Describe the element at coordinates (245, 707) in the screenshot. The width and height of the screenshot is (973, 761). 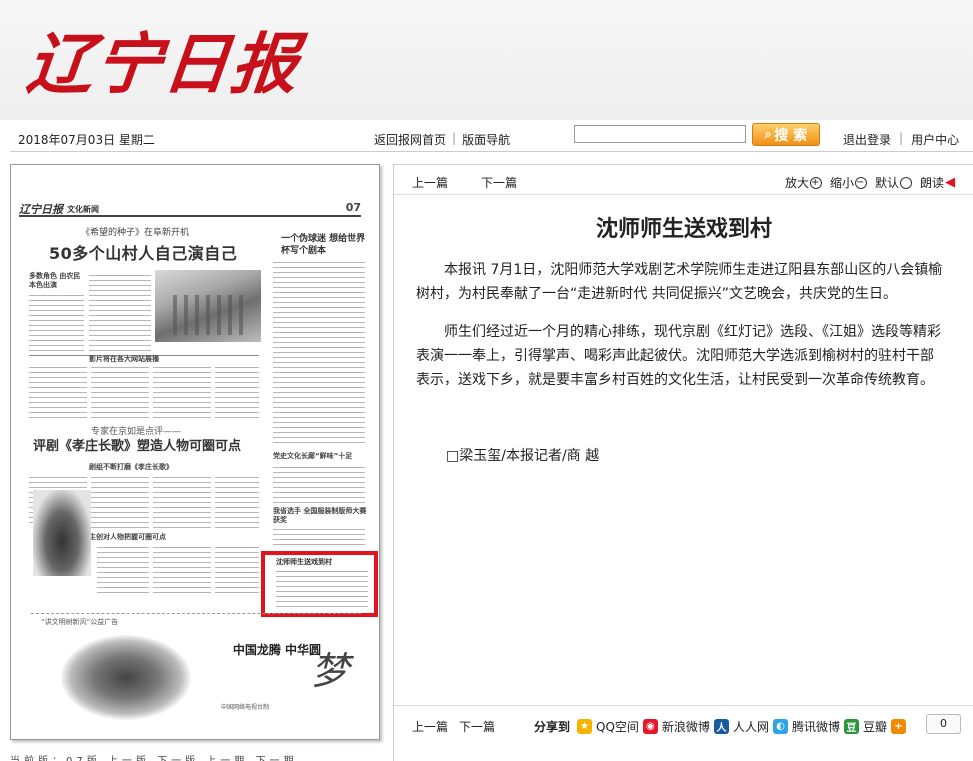
I see `ad-footer: 中国网络电视台制` at that location.